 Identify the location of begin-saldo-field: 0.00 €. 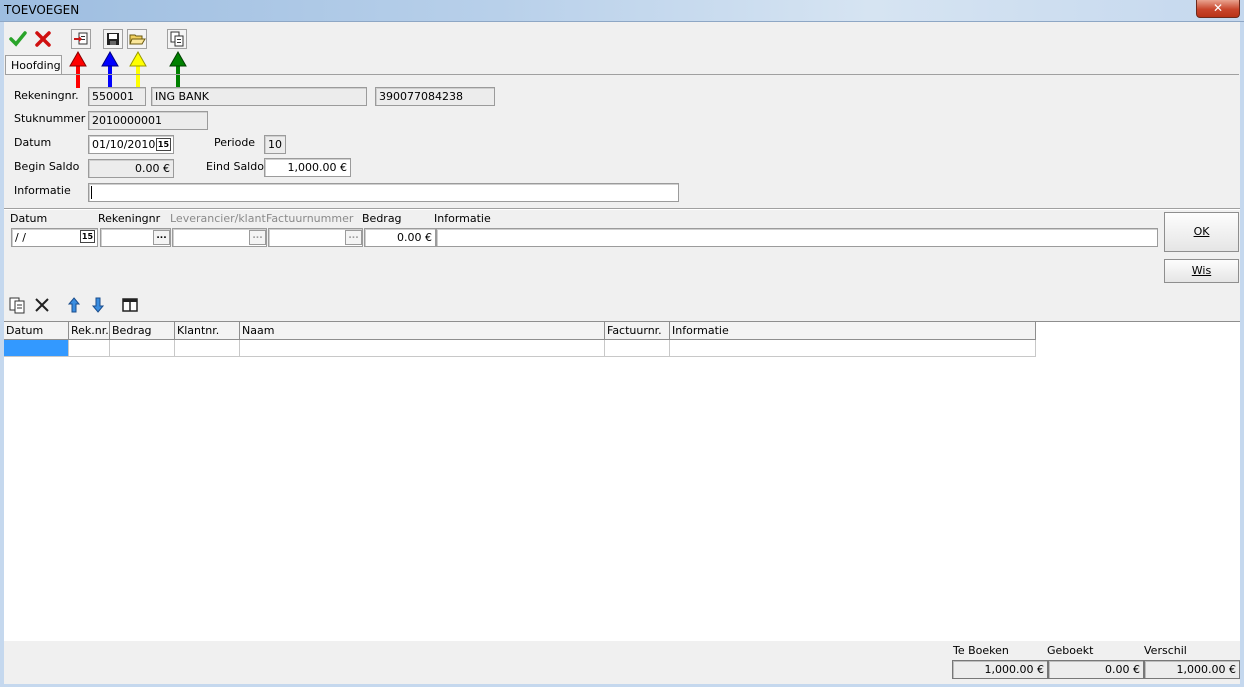
(131, 168).